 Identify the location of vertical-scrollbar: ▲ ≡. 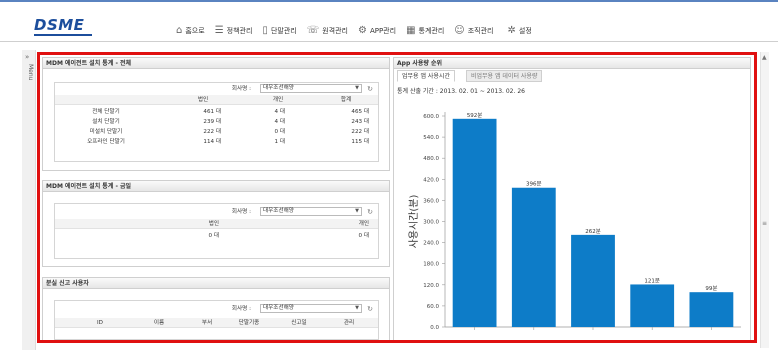
(764, 200).